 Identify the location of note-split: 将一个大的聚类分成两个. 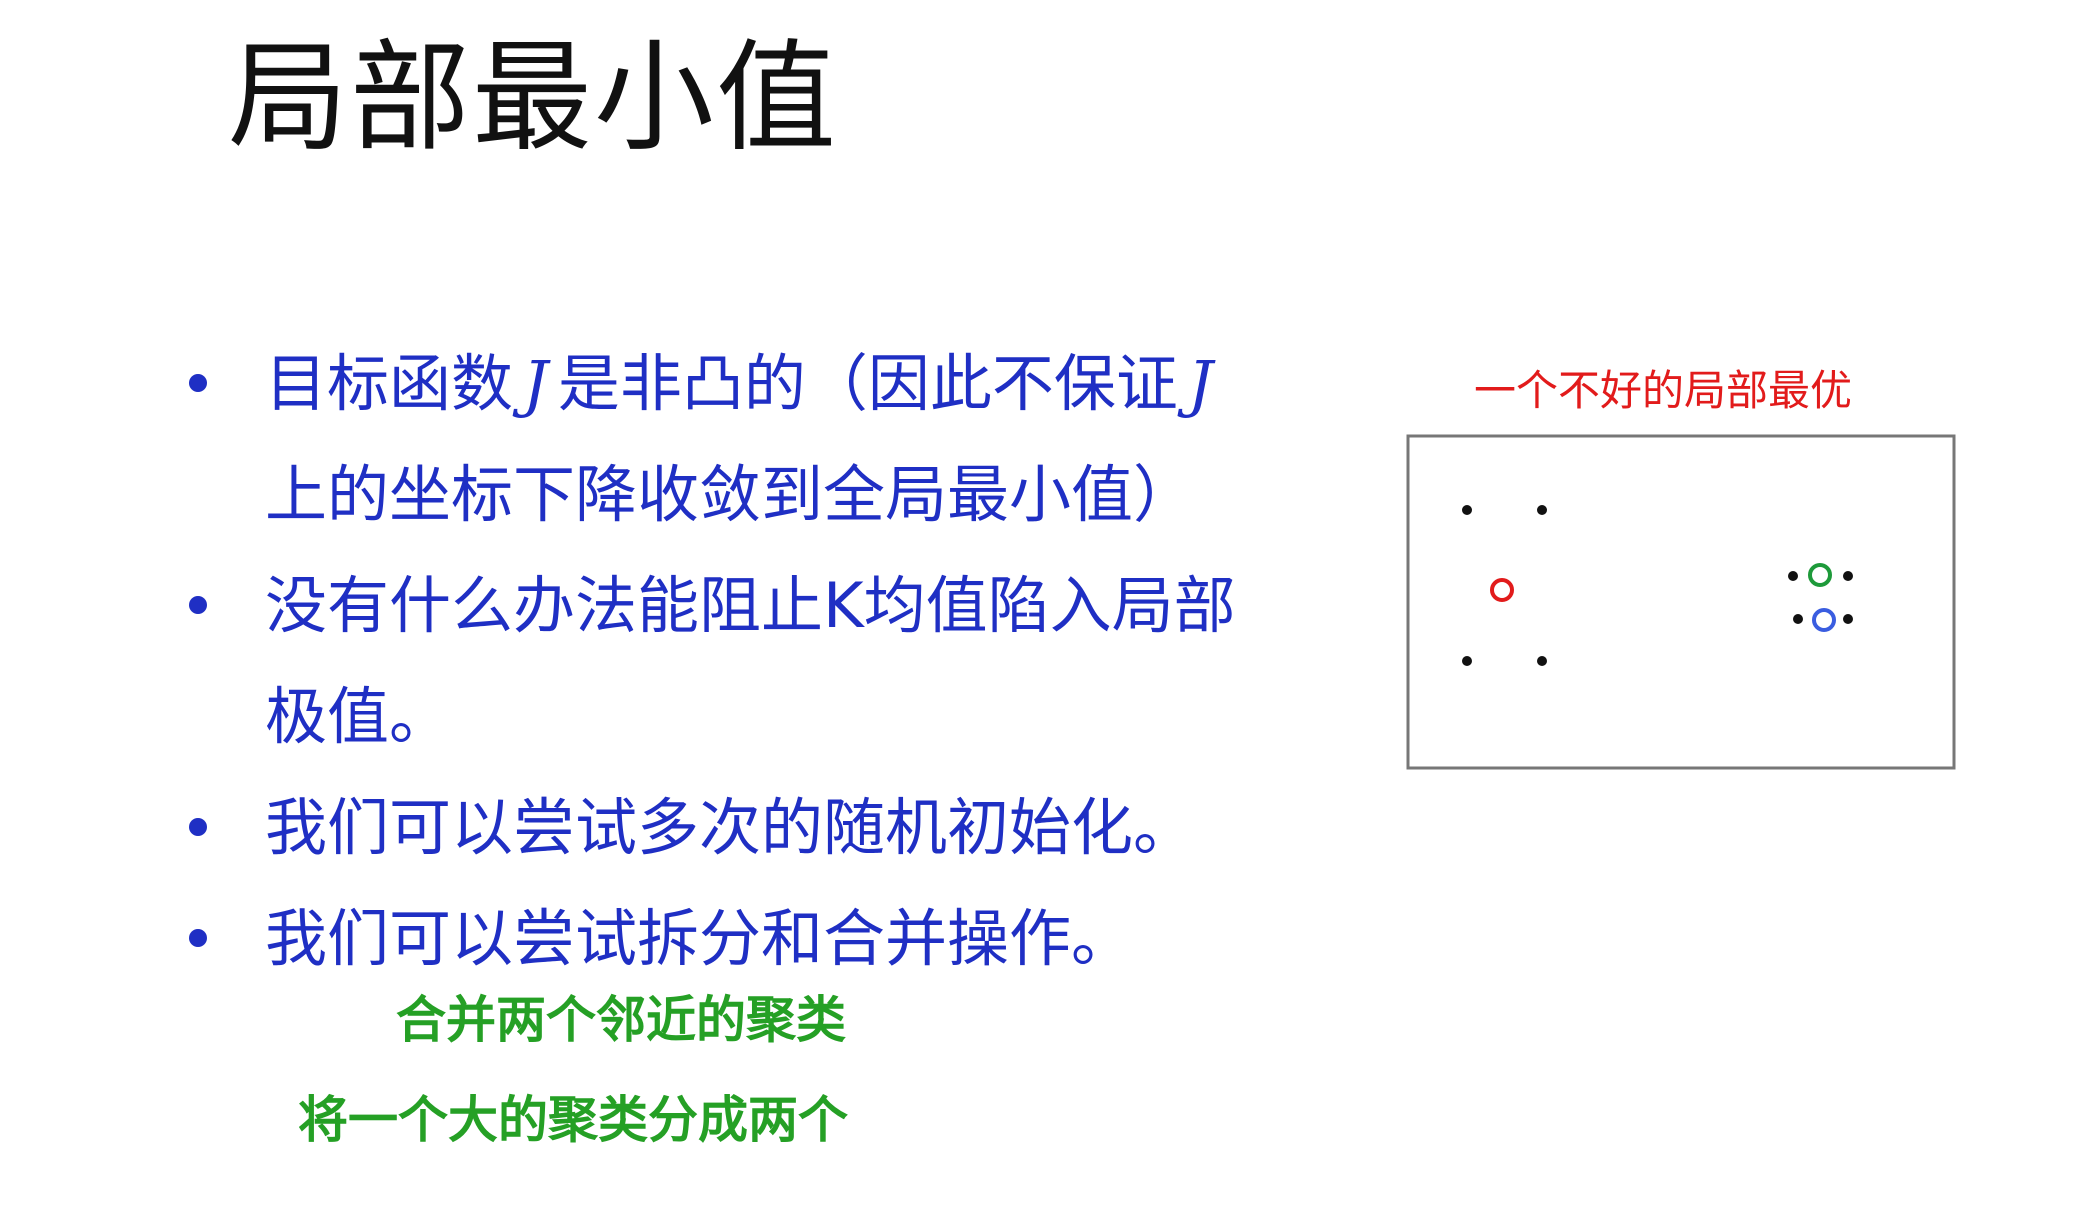
(573, 1120).